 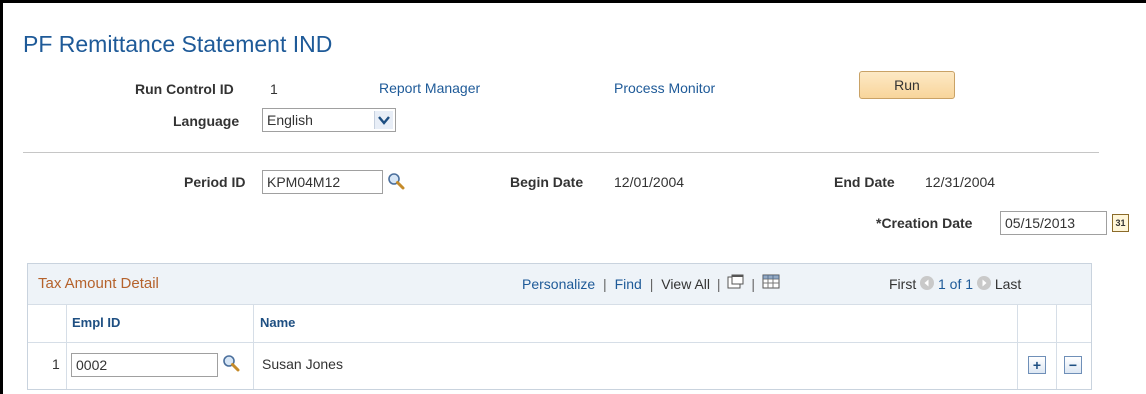 I want to click on begin-date-value: 12/01/2004, so click(x=649, y=182).